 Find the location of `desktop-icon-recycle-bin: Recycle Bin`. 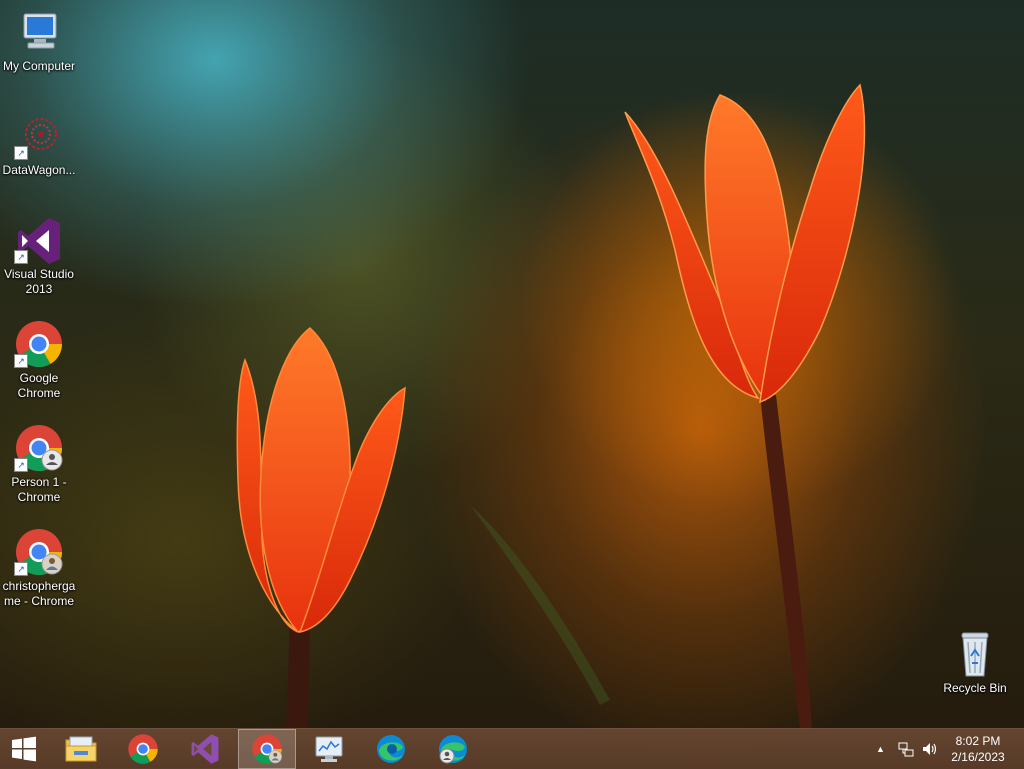

desktop-icon-recycle-bin: Recycle Bin is located at coordinates (975, 663).